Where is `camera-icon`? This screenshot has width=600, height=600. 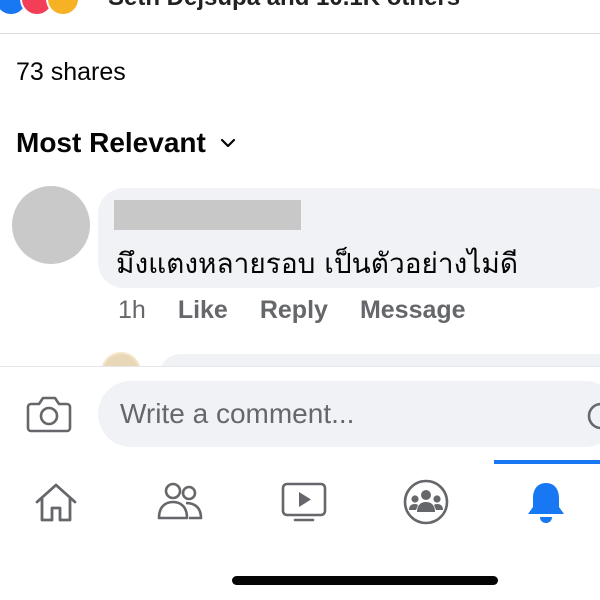
camera-icon is located at coordinates (49, 413).